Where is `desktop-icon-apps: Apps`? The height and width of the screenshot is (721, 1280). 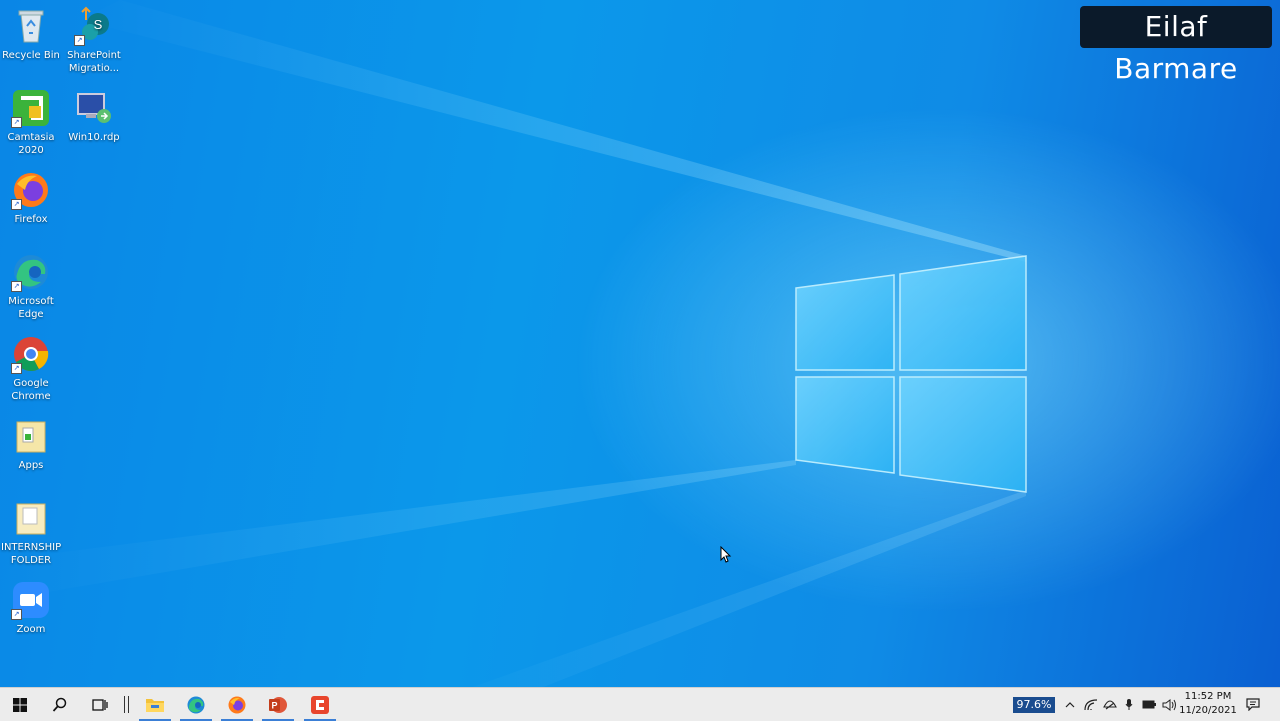 desktop-icon-apps: Apps is located at coordinates (31, 444).